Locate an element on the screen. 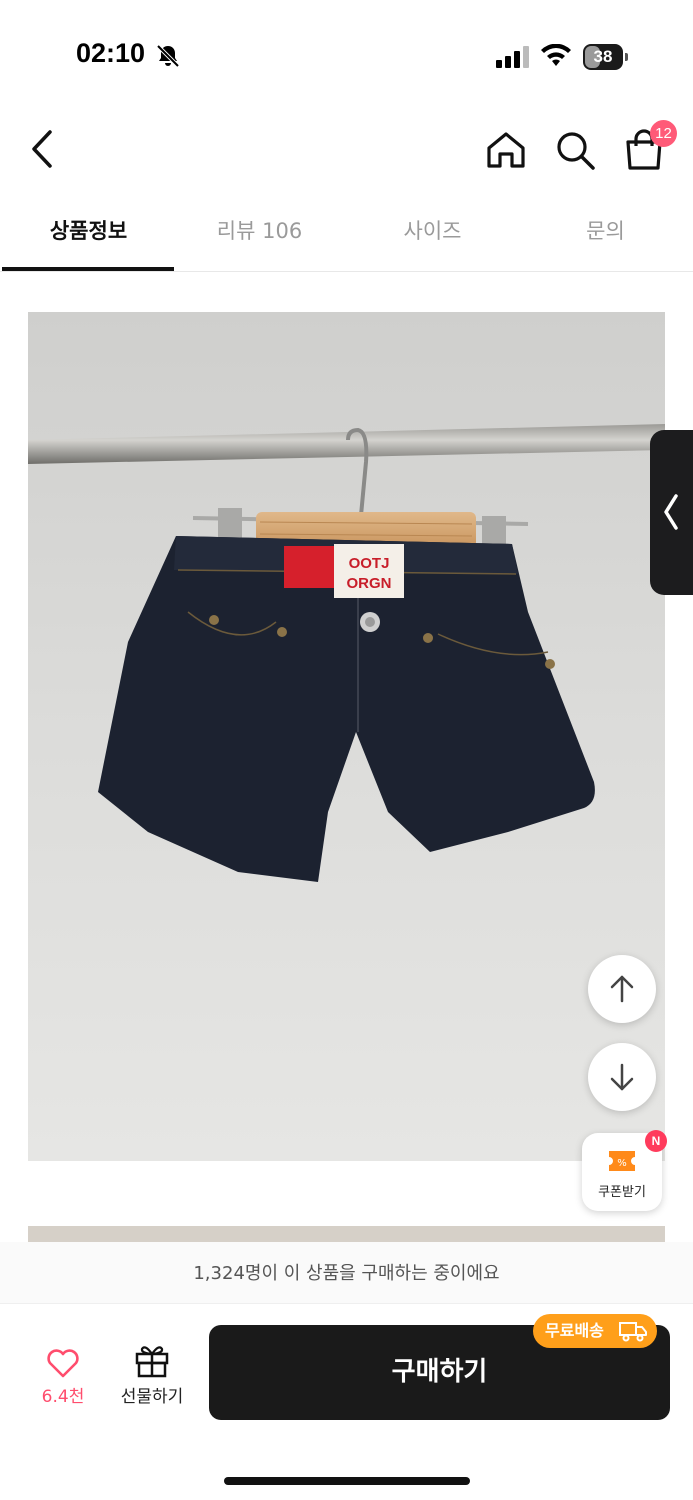  gift-icon is located at coordinates (152, 1362).